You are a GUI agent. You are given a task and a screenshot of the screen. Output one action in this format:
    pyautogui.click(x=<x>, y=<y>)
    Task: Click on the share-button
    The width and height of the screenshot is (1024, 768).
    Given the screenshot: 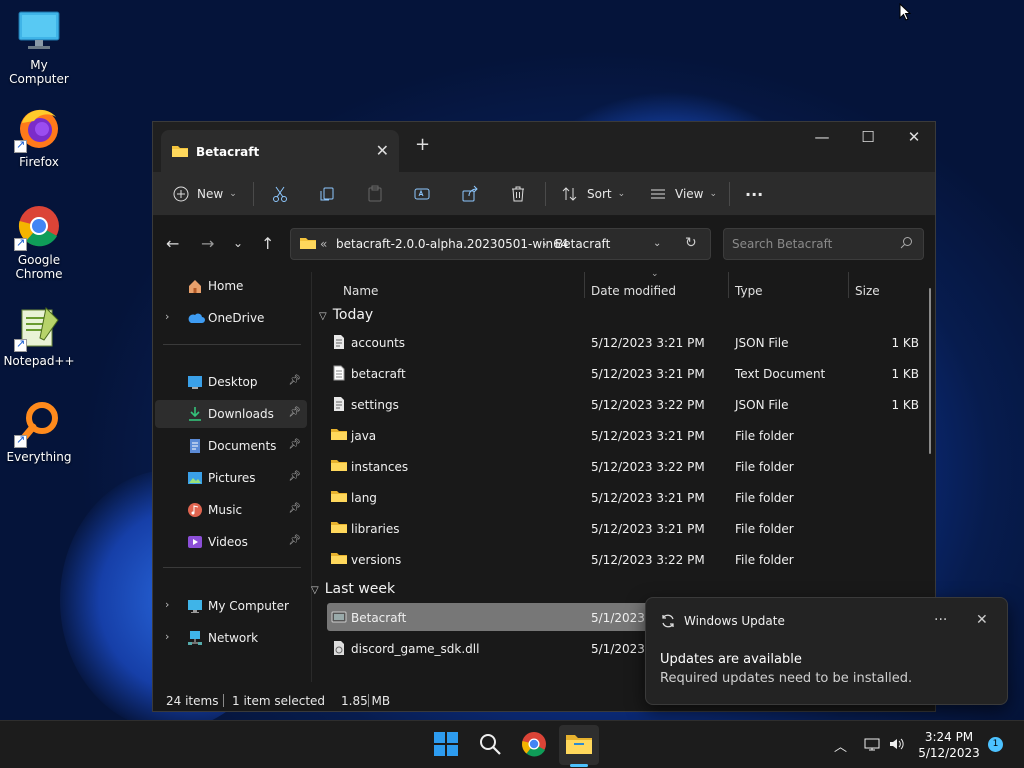 What is the action you would take?
    pyautogui.click(x=470, y=194)
    